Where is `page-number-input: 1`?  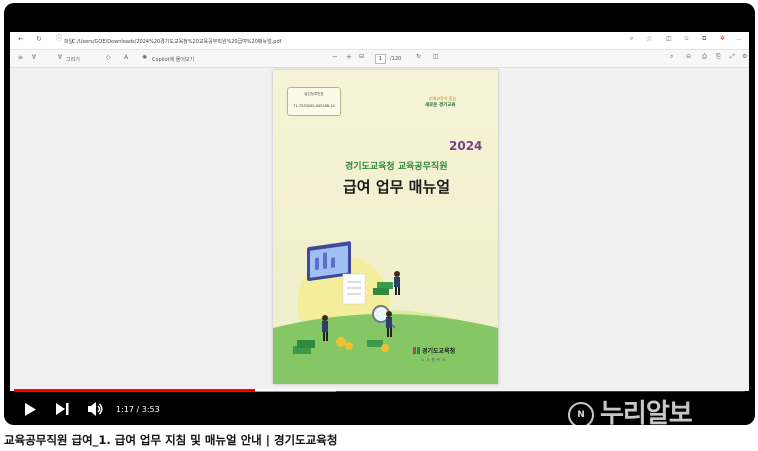
page-number-input: 1 is located at coordinates (380, 59).